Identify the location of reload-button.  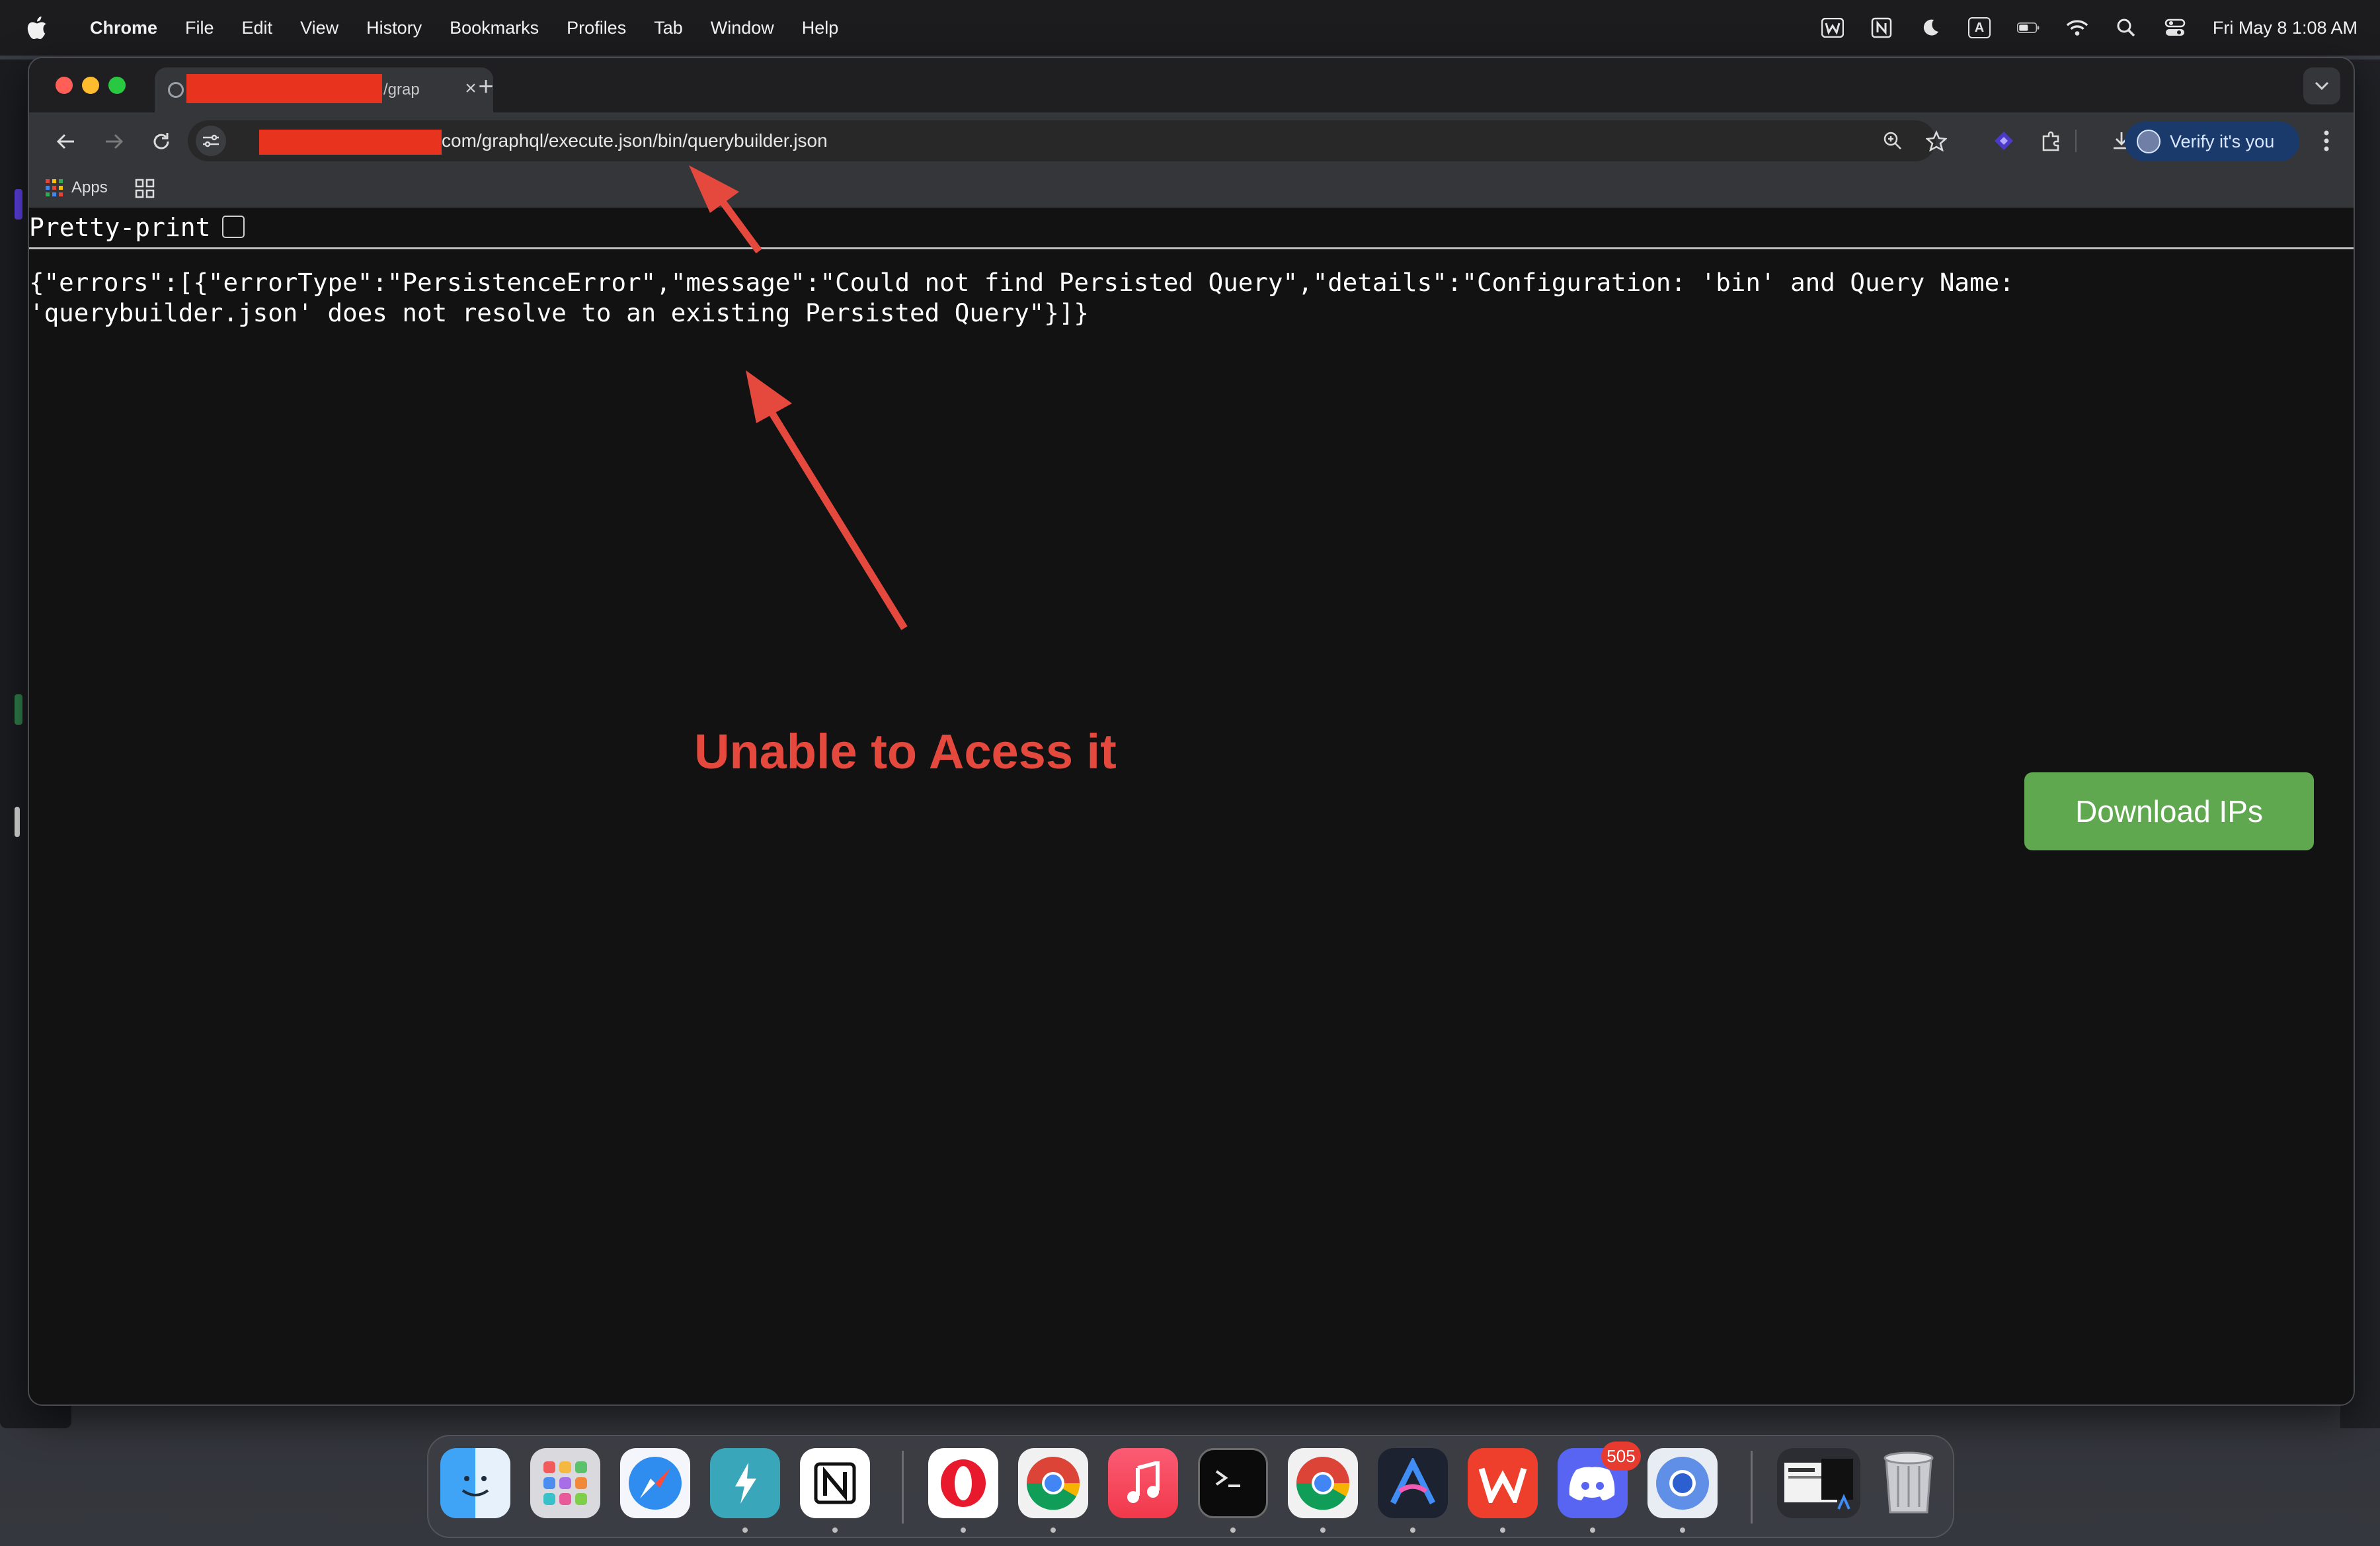
(161, 141).